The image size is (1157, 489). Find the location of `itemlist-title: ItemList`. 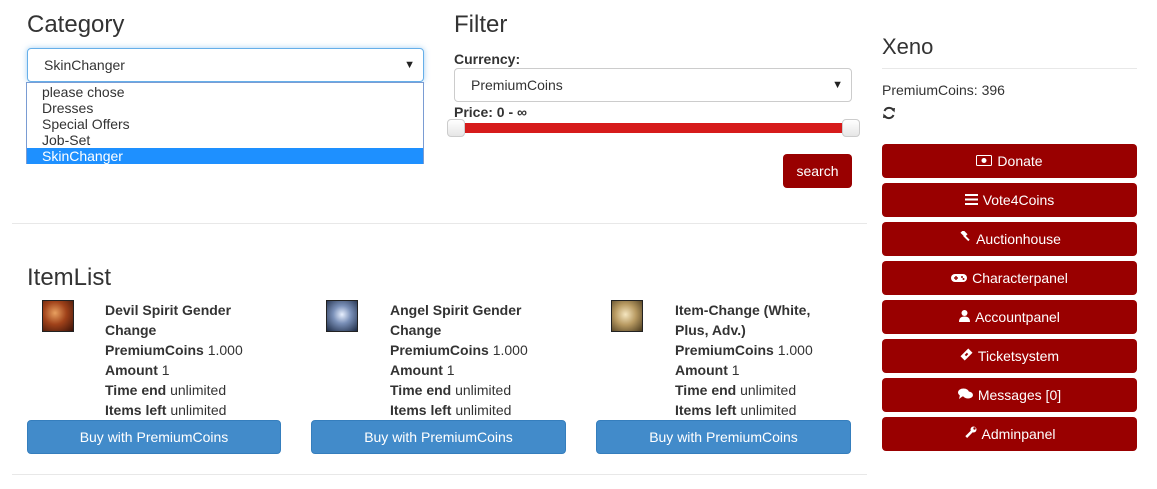

itemlist-title: ItemList is located at coordinates (69, 277).